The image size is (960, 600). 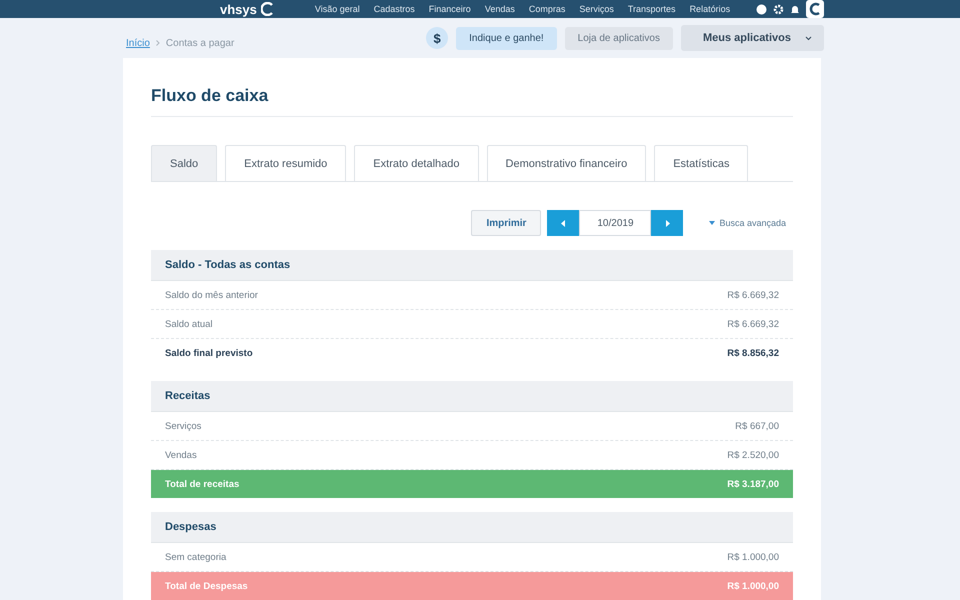 I want to click on nav-link: Visão geral, so click(x=337, y=9).